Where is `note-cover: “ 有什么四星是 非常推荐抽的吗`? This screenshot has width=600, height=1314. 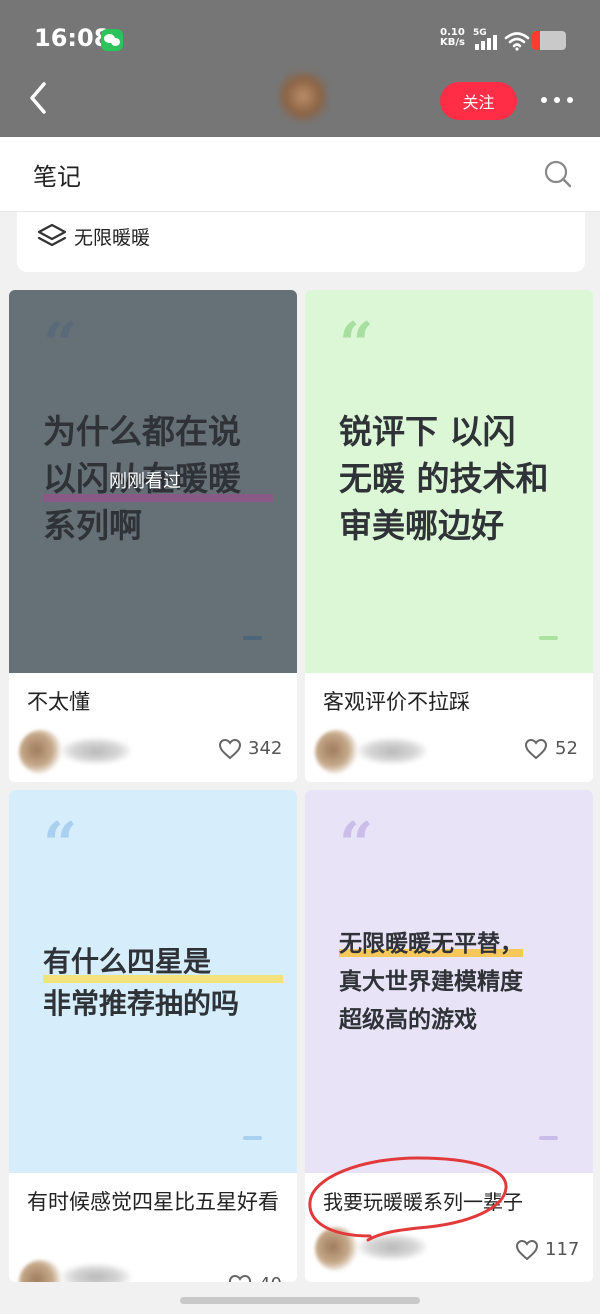
note-cover: “ 有什么四星是 非常推荐抽的吗 is located at coordinates (153, 981).